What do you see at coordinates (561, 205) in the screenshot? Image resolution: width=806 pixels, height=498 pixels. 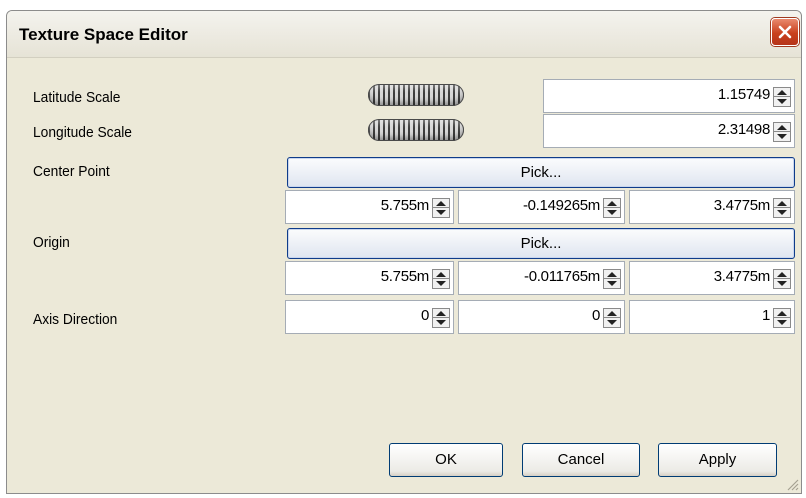 I see `center-point-y-value: -0.149265m` at bounding box center [561, 205].